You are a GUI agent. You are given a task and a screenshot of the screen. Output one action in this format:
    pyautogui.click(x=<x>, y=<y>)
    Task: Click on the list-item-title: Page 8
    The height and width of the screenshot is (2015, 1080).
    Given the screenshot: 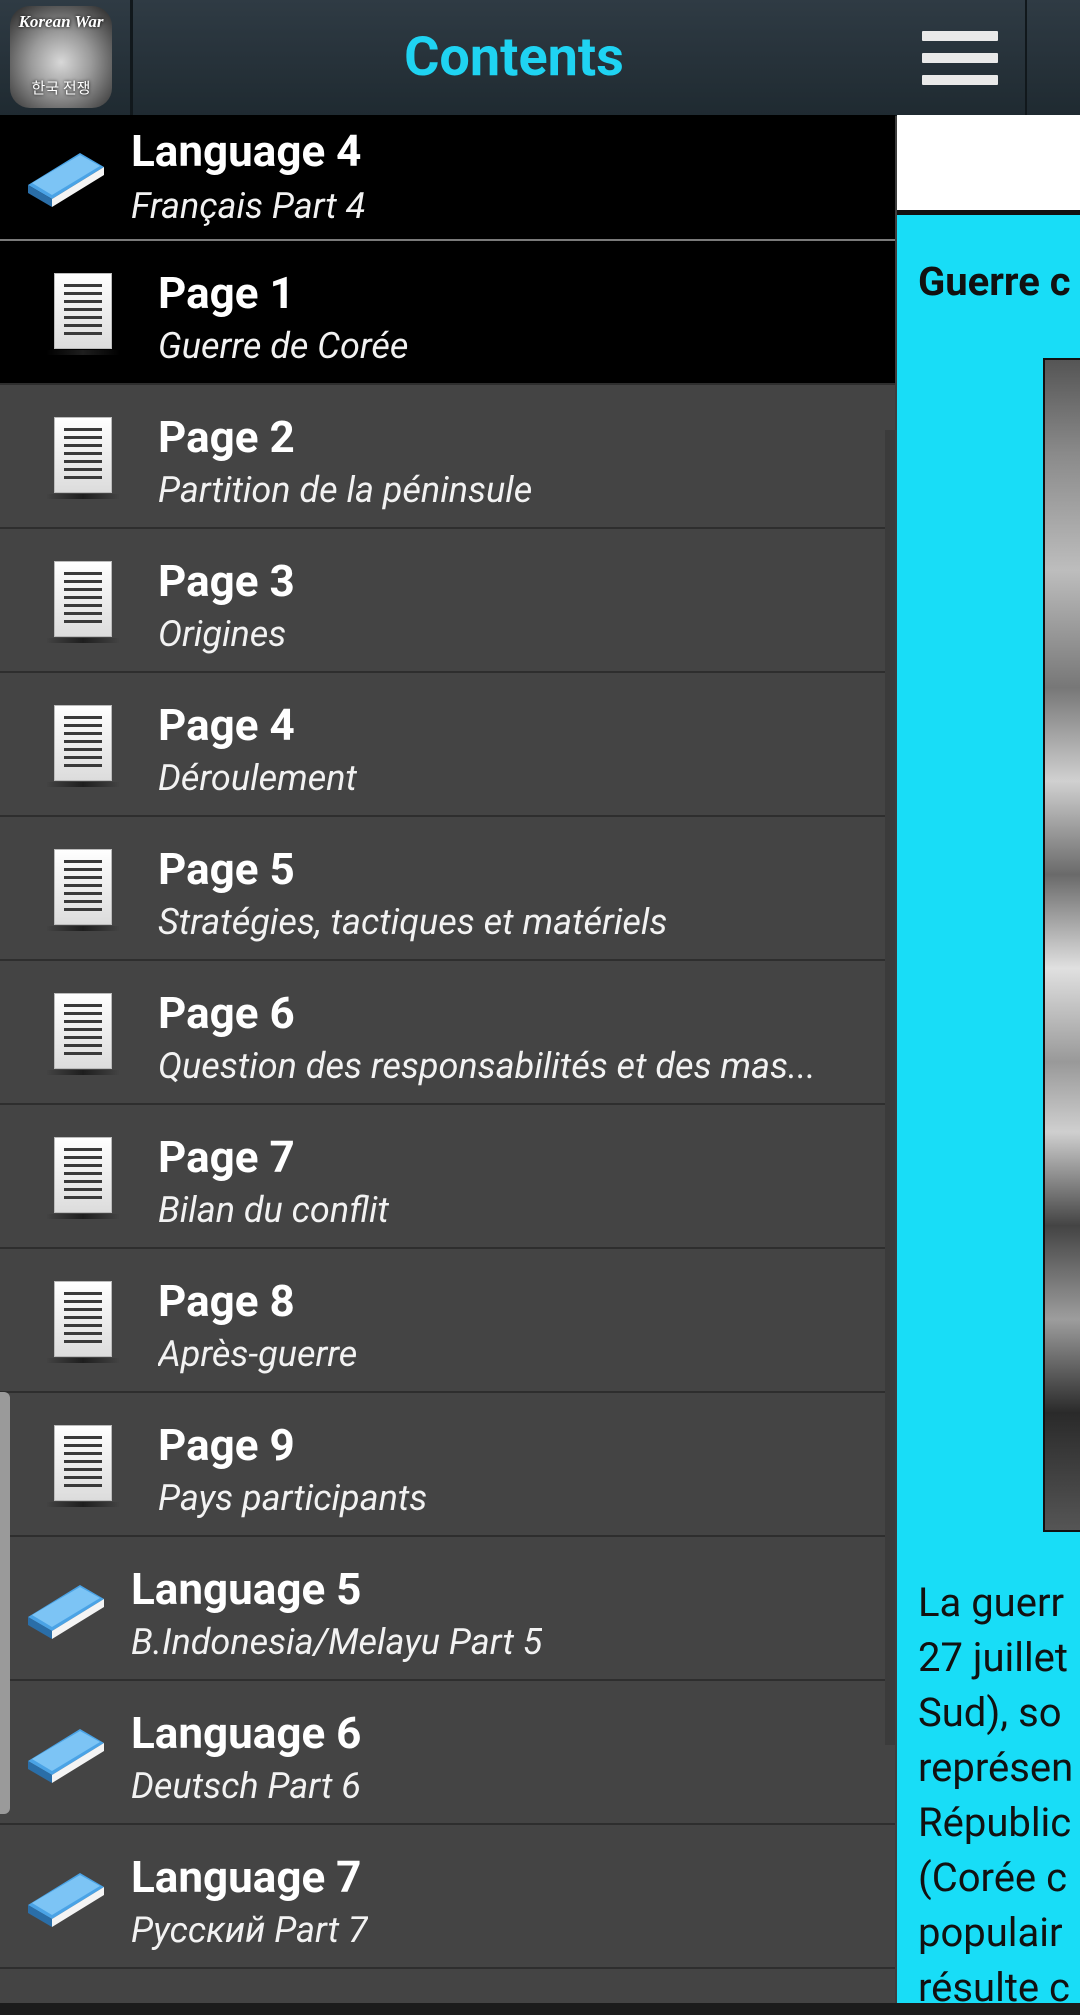 What is the action you would take?
    pyautogui.click(x=226, y=1301)
    